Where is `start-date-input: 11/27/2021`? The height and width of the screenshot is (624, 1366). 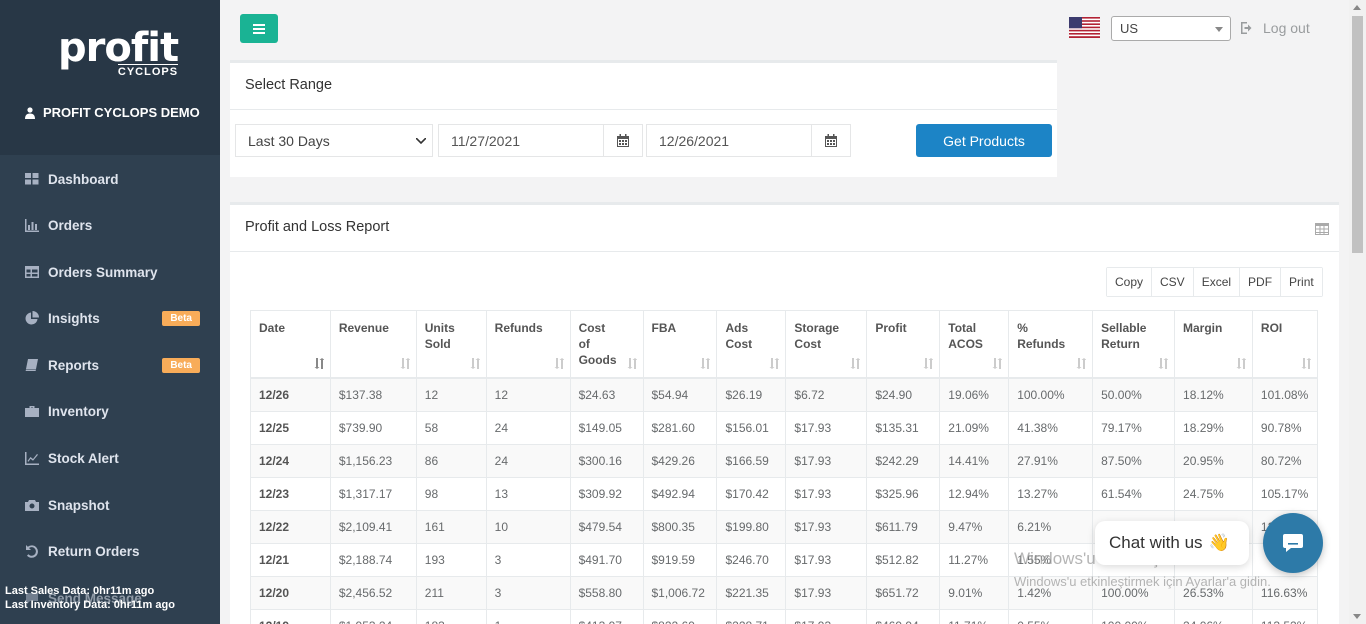 start-date-input: 11/27/2021 is located at coordinates (521, 140).